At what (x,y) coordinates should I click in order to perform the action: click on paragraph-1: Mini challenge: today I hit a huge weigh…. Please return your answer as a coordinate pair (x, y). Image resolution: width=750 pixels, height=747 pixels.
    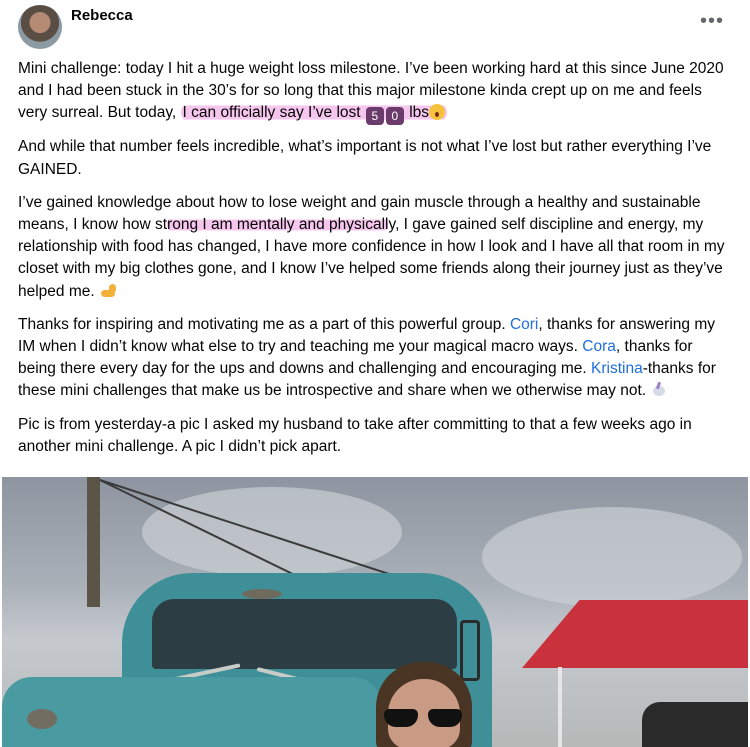
    Looking at the image, I should click on (371, 93).